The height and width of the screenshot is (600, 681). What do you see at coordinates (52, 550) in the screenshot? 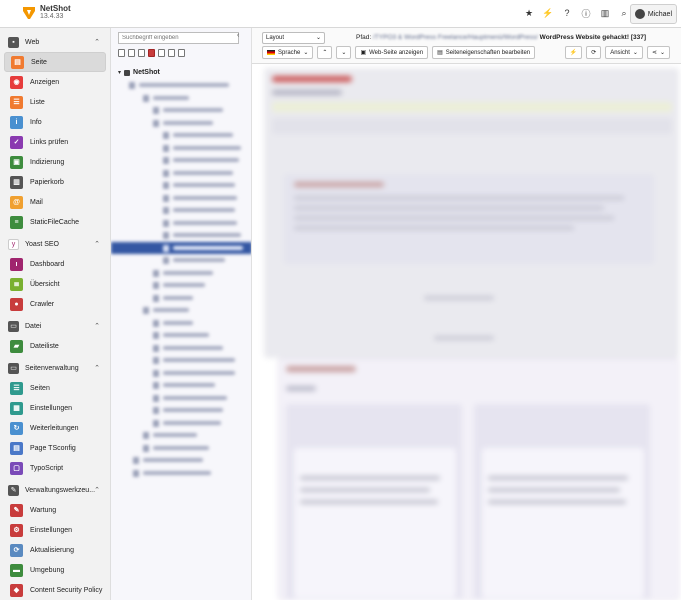
I see `module-label: Aktualisierung` at bounding box center [52, 550].